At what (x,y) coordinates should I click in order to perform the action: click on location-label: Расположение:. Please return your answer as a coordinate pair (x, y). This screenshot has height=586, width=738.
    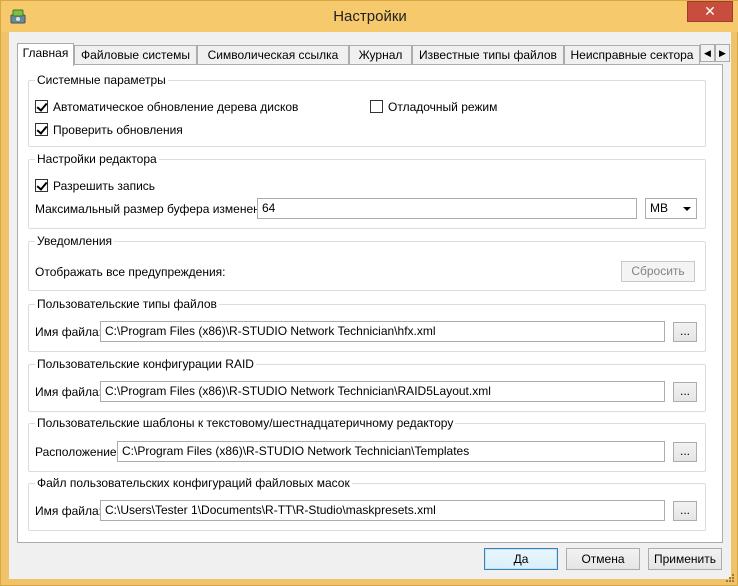
    Looking at the image, I should click on (77, 452).